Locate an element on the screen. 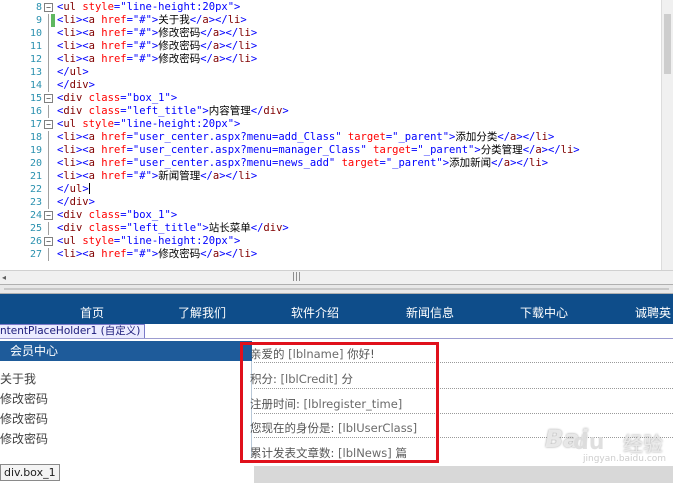 The image size is (673, 484). line-number: 20 is located at coordinates (35, 163).